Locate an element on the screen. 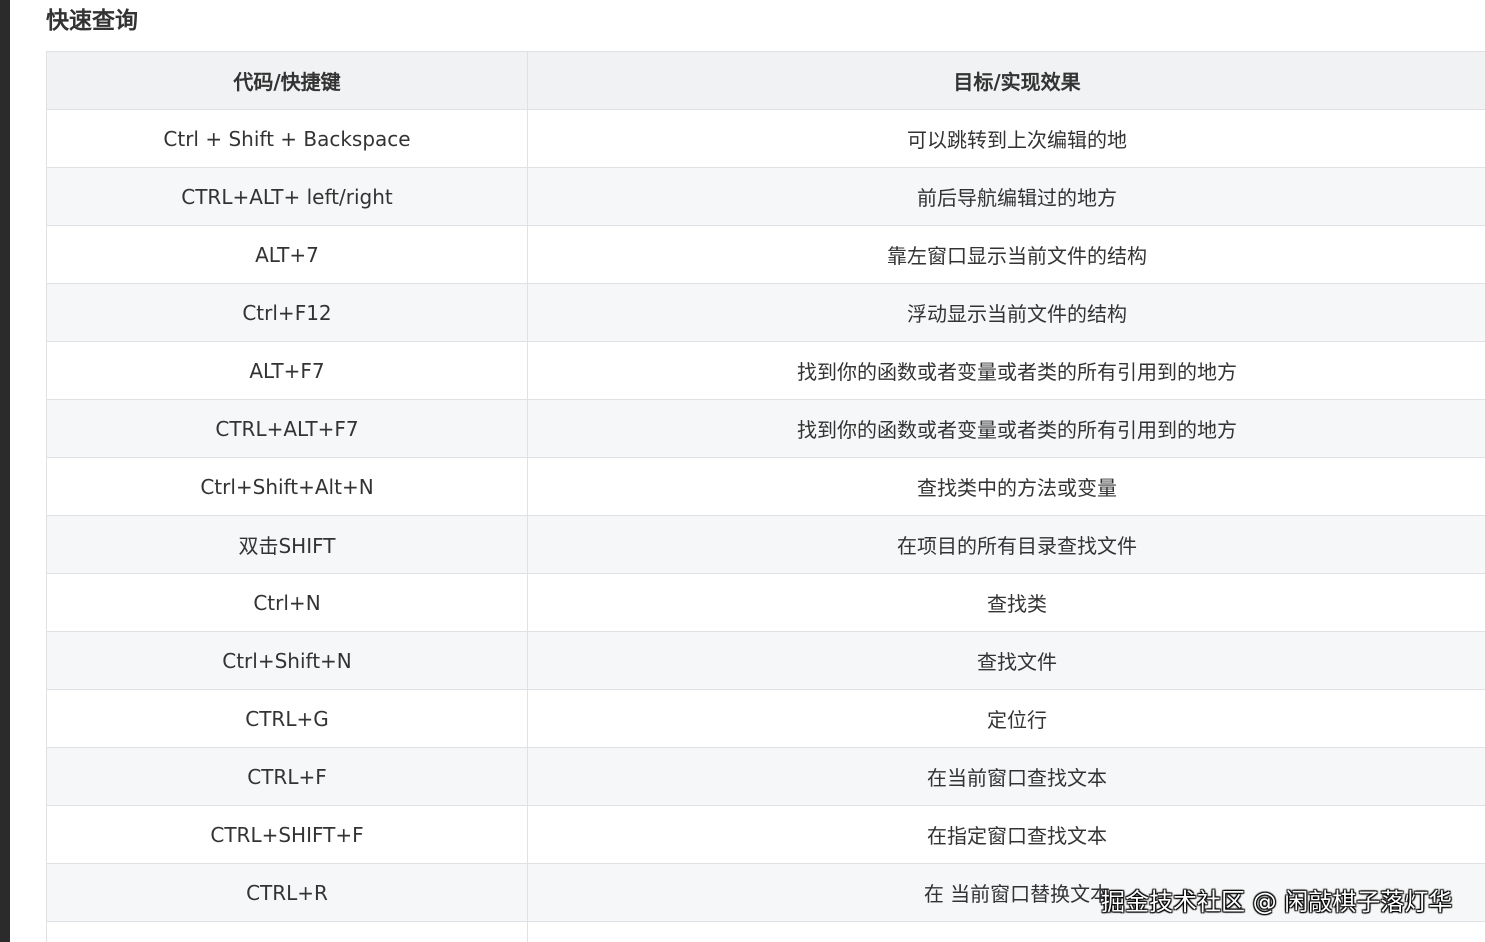 The width and height of the screenshot is (1485, 942). shortcut-cell: CTRL+G is located at coordinates (287, 718).